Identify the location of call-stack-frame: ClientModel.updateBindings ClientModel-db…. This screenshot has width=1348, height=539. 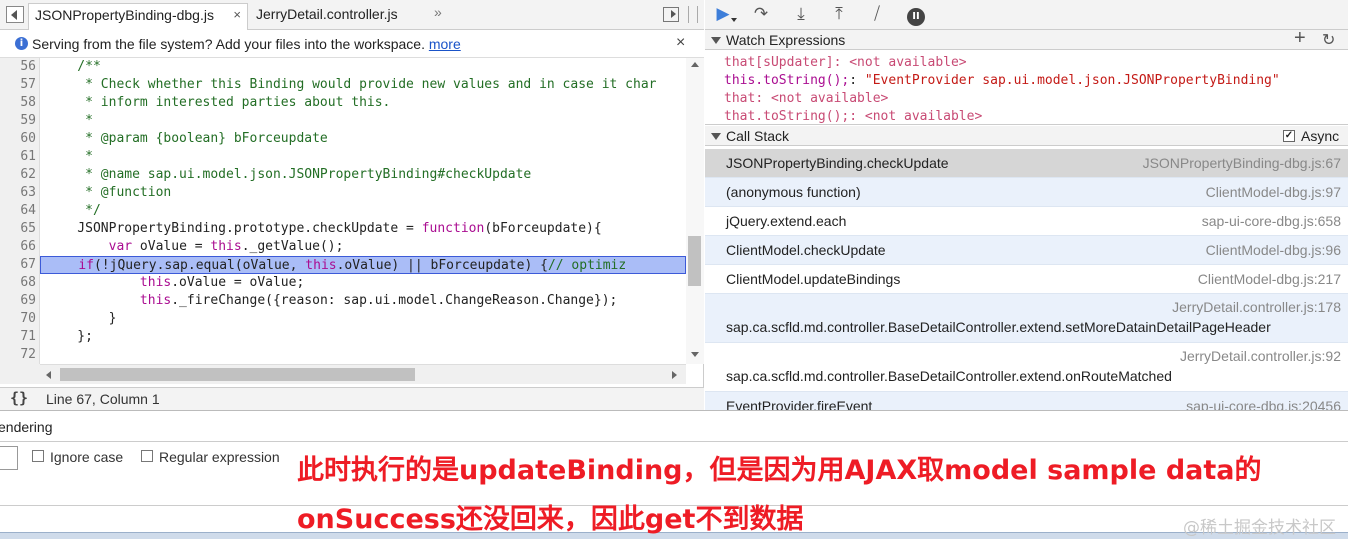
(1026, 279).